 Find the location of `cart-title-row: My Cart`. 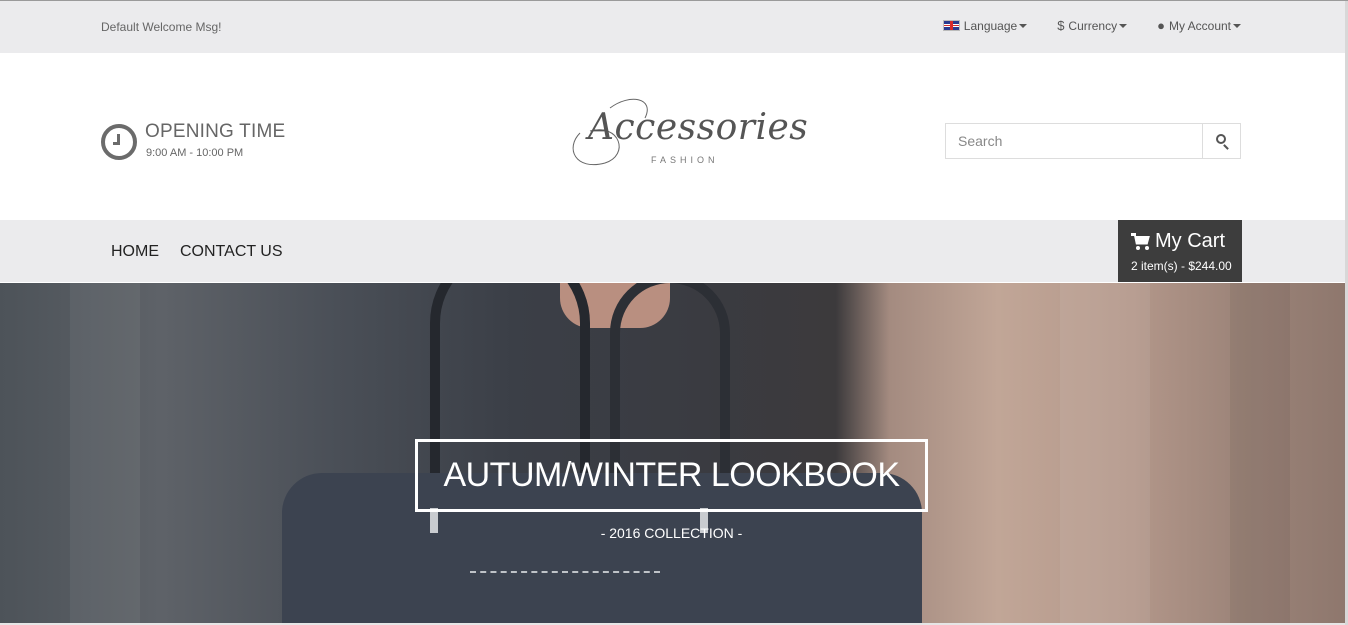

cart-title-row: My Cart is located at coordinates (1178, 241).